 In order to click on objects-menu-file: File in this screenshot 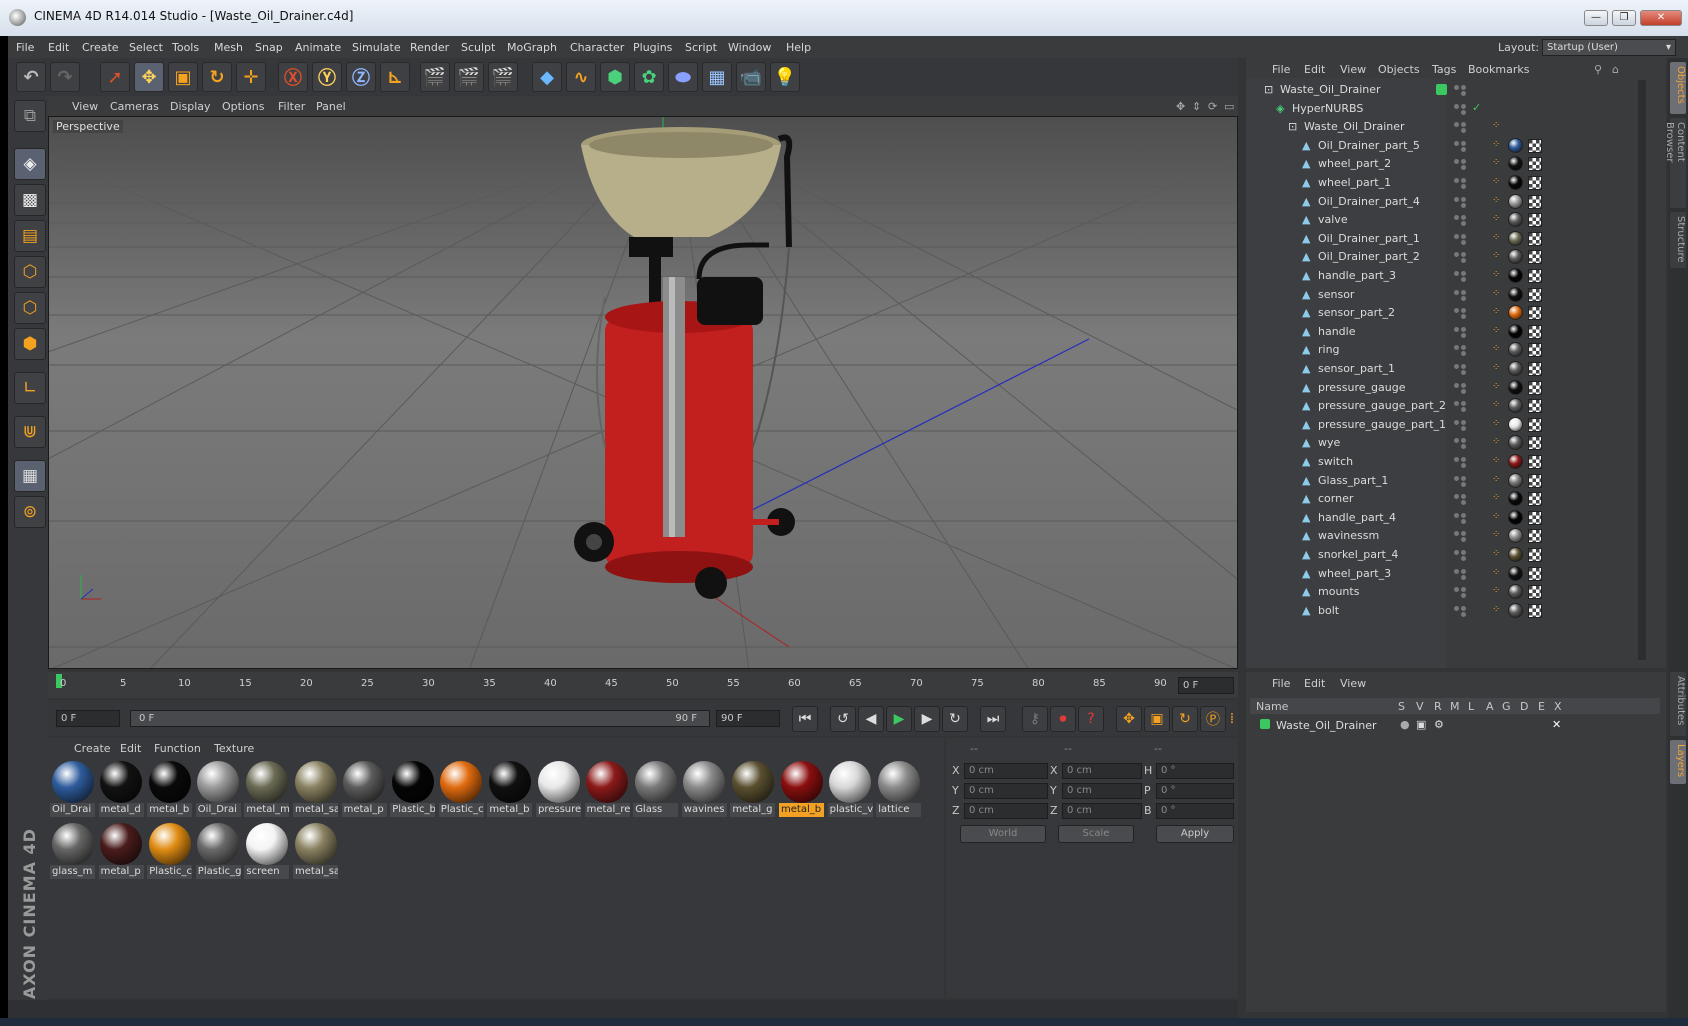, I will do `click(1281, 69)`.